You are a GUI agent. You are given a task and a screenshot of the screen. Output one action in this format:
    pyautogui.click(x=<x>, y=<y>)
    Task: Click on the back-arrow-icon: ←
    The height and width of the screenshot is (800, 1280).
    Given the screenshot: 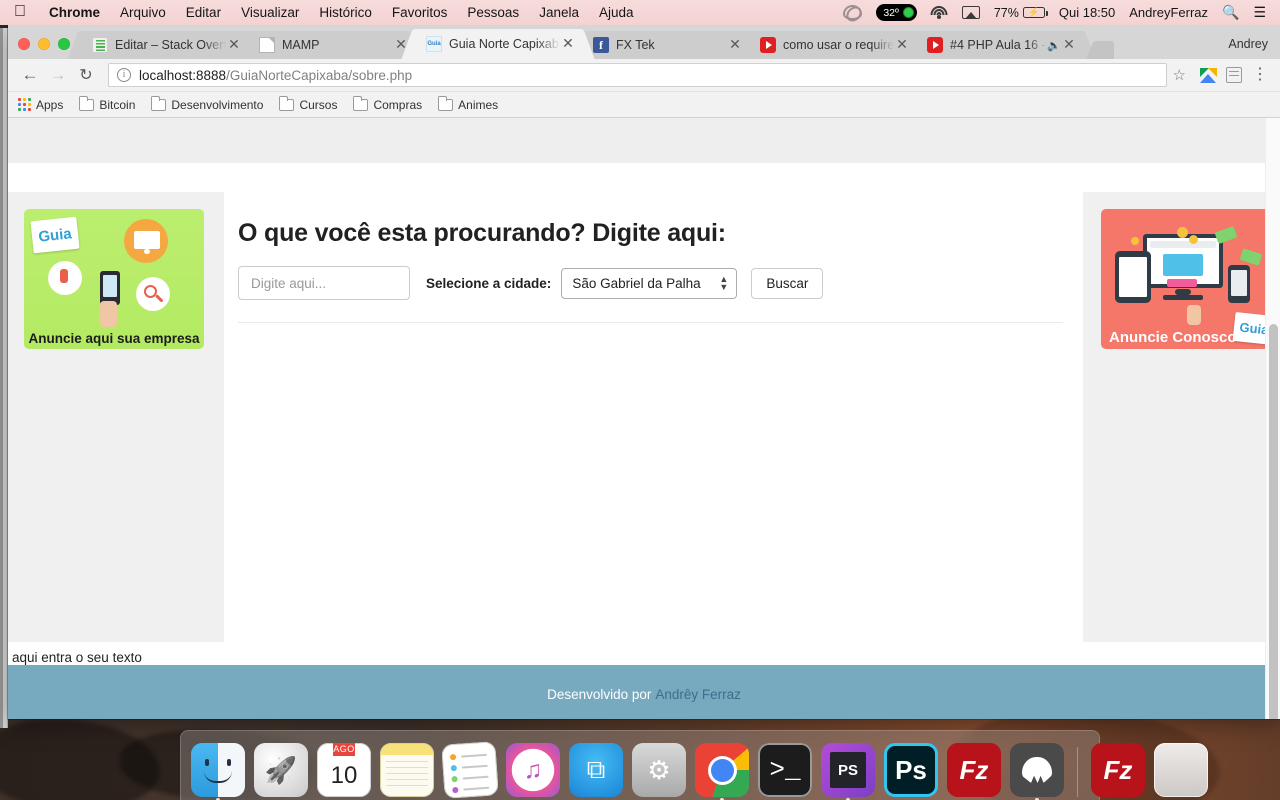 What is the action you would take?
    pyautogui.click(x=30, y=75)
    